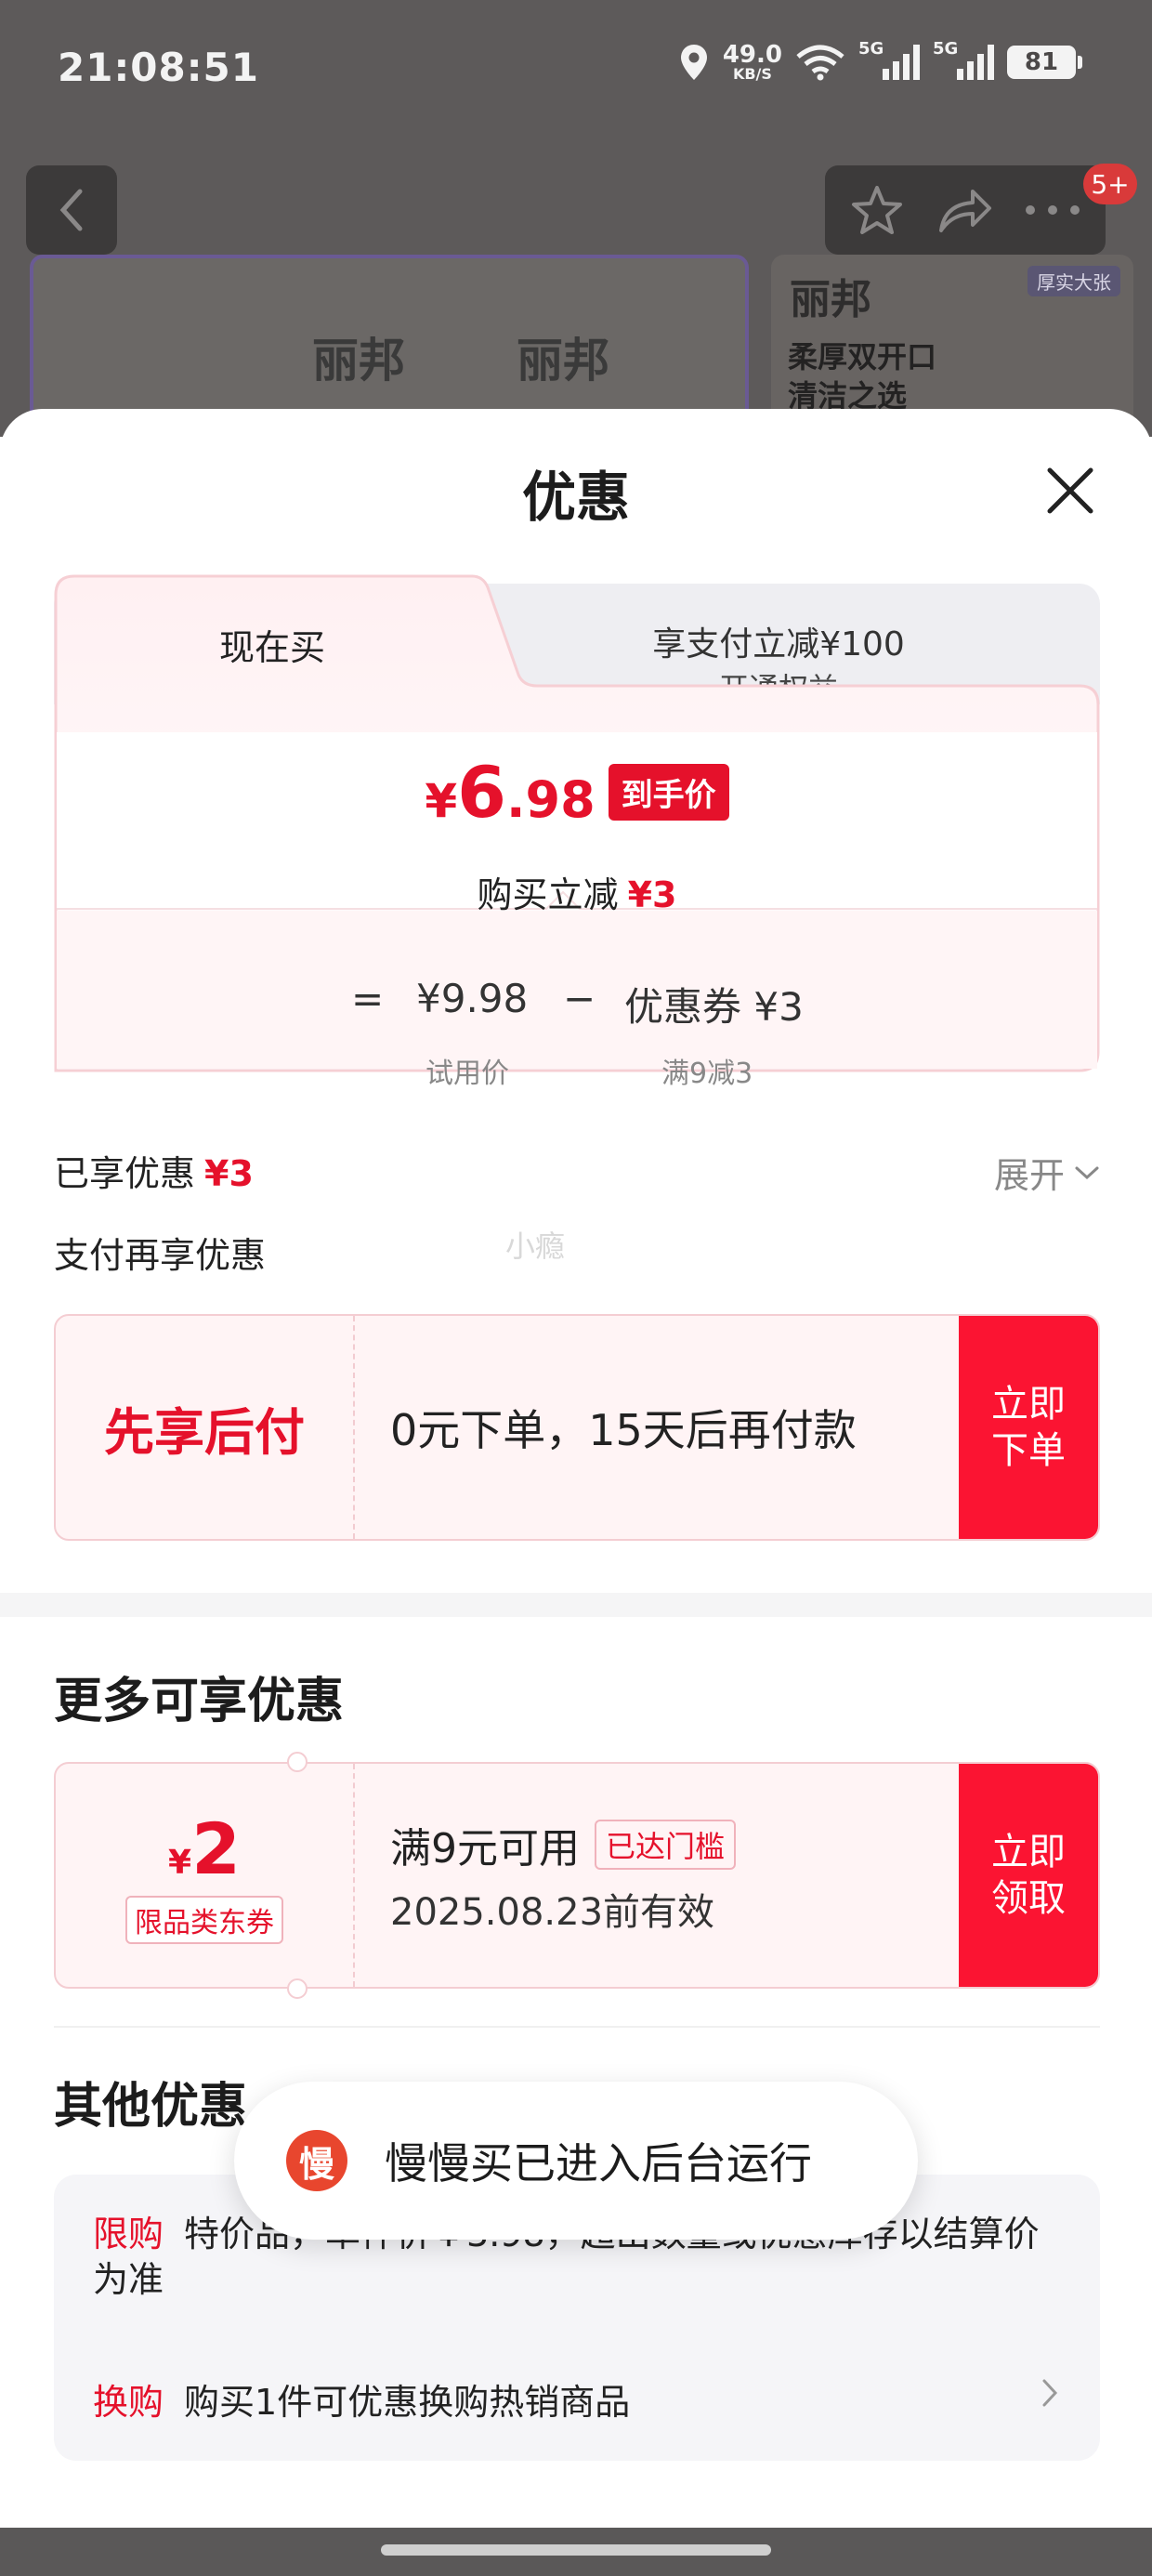  What do you see at coordinates (441, 801) in the screenshot?
I see `price-currency: ¥` at bounding box center [441, 801].